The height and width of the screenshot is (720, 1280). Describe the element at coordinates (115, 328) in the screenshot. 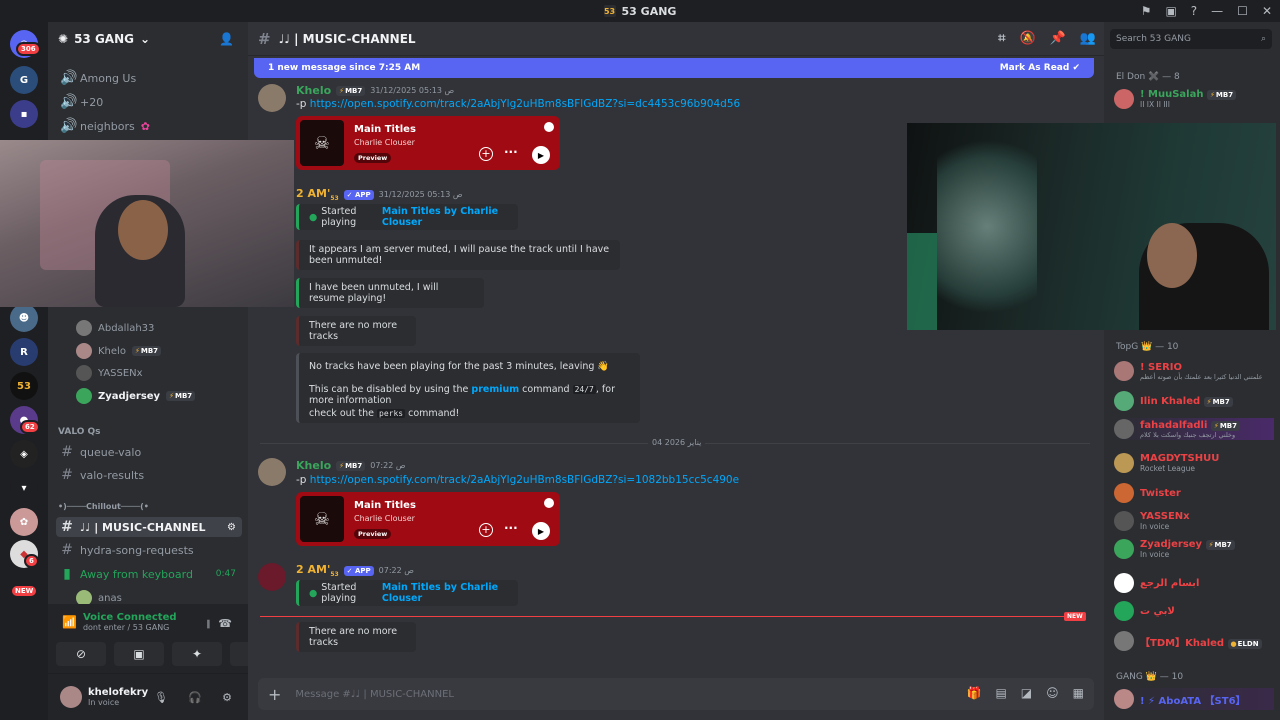

I see `voice-user-abdallah: Abdallah33` at that location.